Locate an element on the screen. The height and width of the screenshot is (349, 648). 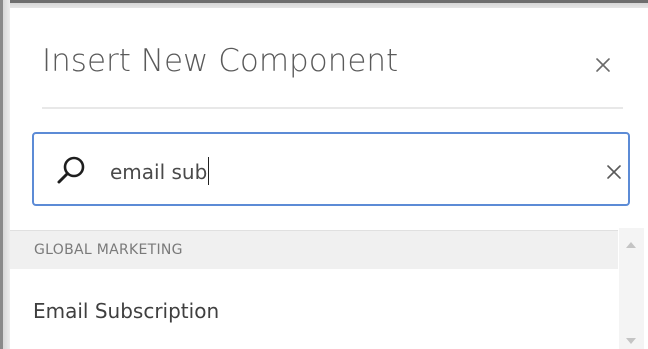
scrollbar is located at coordinates (631, 288).